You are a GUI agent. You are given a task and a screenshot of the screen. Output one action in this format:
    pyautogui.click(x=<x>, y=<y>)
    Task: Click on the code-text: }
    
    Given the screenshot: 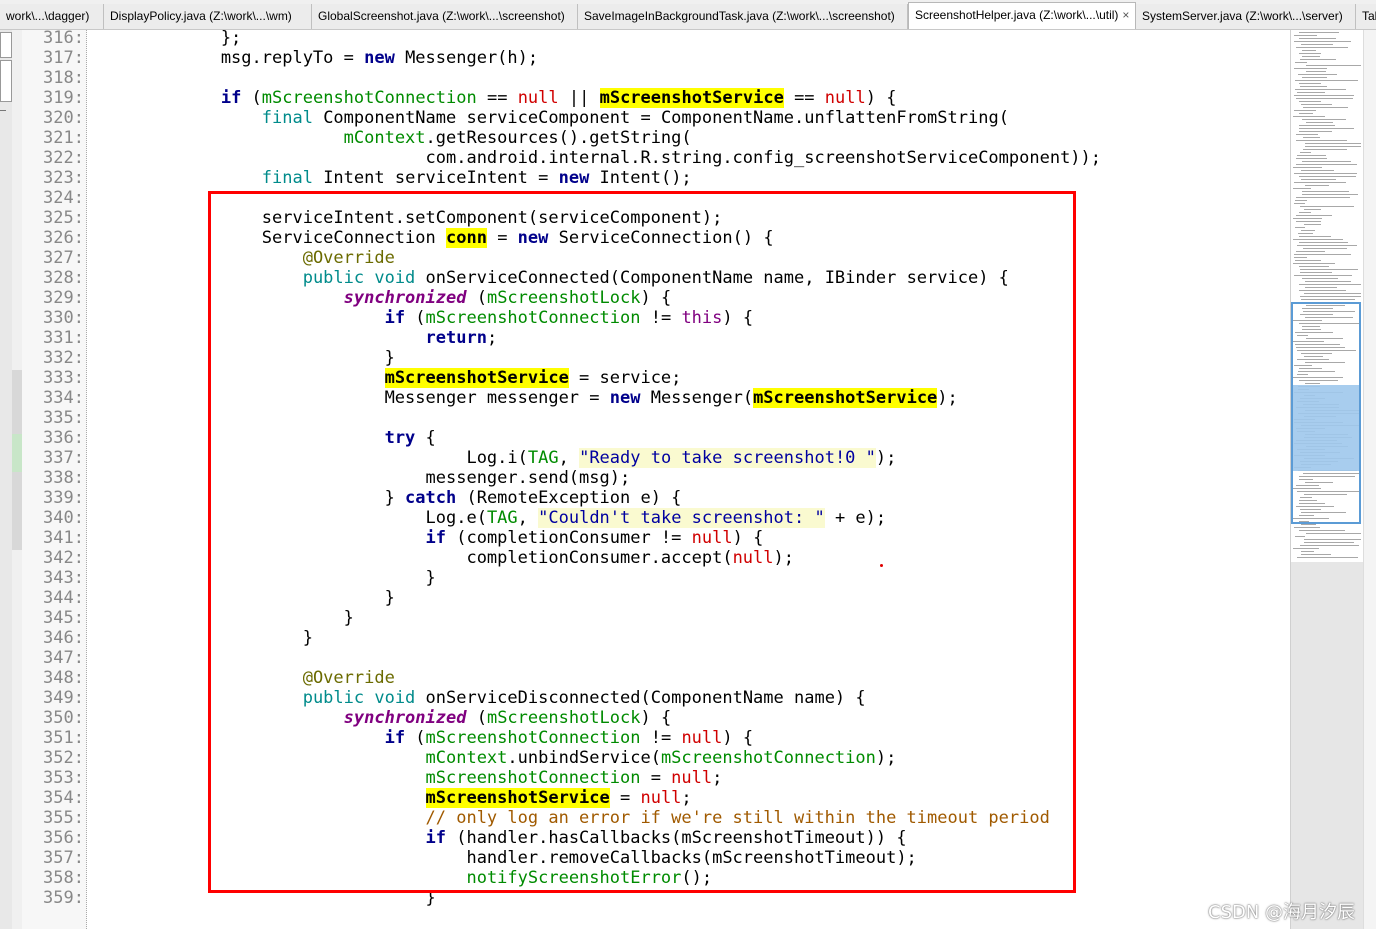 What is the action you would take?
    pyautogui.click(x=198, y=638)
    